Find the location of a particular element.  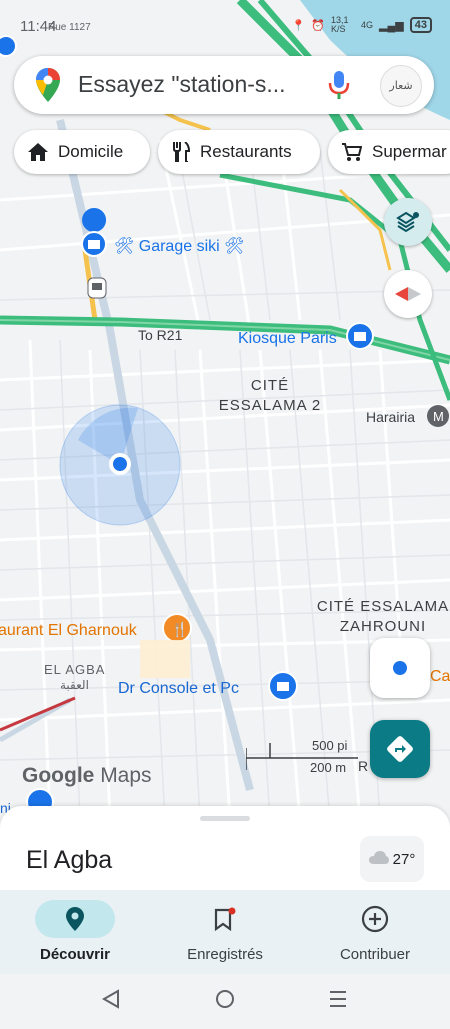

google-maps-pin-icon is located at coordinates (48, 87).